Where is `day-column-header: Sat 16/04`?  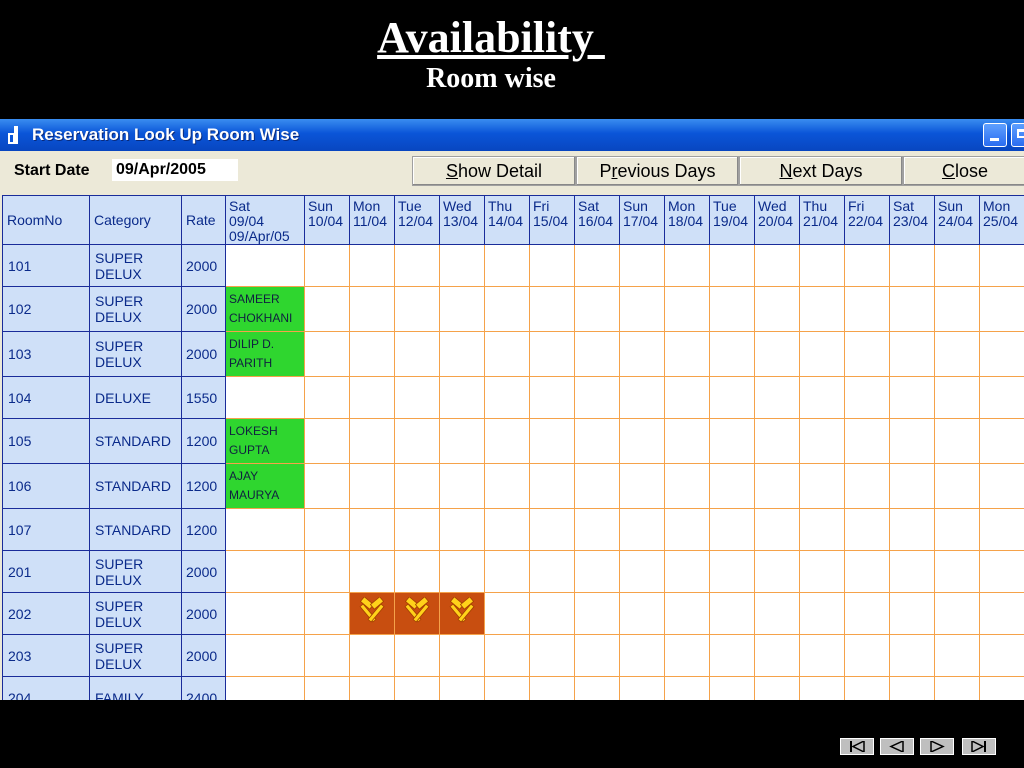 day-column-header: Sat 16/04 is located at coordinates (597, 220).